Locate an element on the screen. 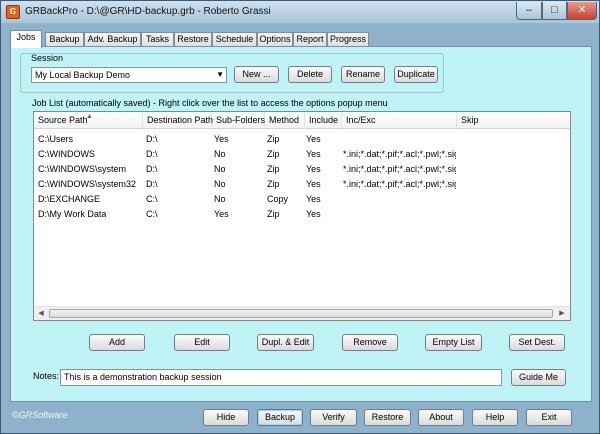  hide-button: Hide is located at coordinates (226, 417).